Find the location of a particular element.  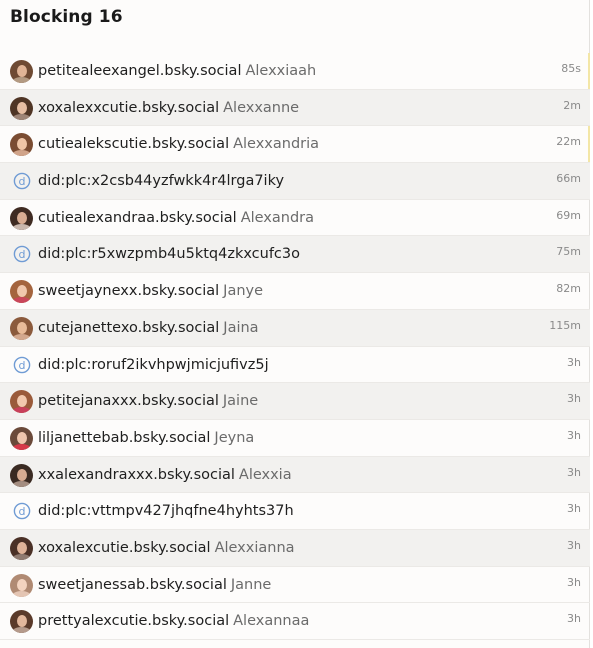

blocked-account-row: xxalexandraxxx.bsky.social Alexxia 3h is located at coordinates (295, 475).